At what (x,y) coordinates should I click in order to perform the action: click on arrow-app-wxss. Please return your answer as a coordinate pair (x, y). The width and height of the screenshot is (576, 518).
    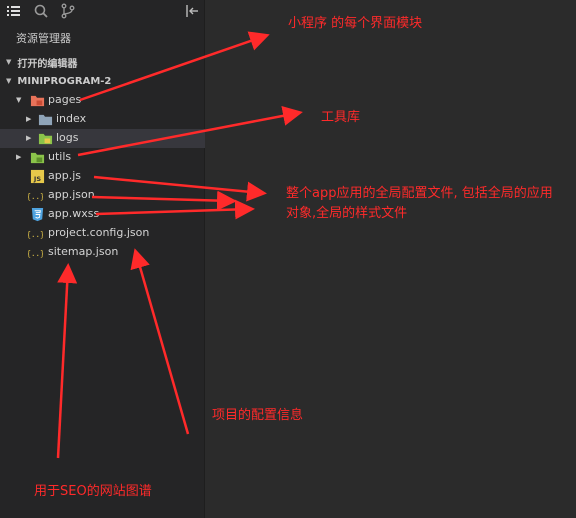
    Looking at the image, I should click on (175, 209).